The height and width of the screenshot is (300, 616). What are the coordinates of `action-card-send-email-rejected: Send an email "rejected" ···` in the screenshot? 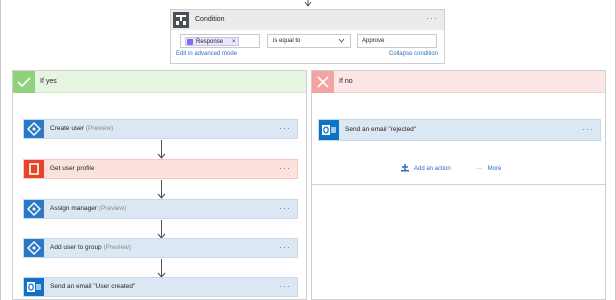 It's located at (459, 130).